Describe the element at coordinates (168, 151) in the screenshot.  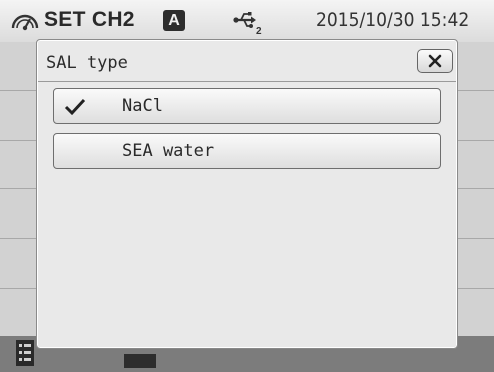
I see `option-label: SEA water` at that location.